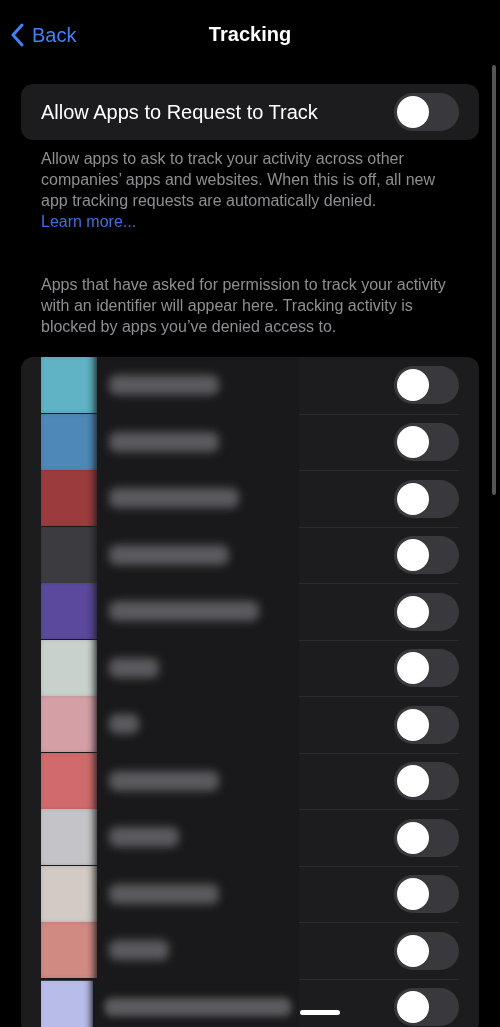  What do you see at coordinates (243, 306) in the screenshot?
I see `list-header-text: Apps that have asked for permission to track your activity with an identifier will appear here. Tracking activity is blocked by apps you’ve denied access to.` at bounding box center [243, 306].